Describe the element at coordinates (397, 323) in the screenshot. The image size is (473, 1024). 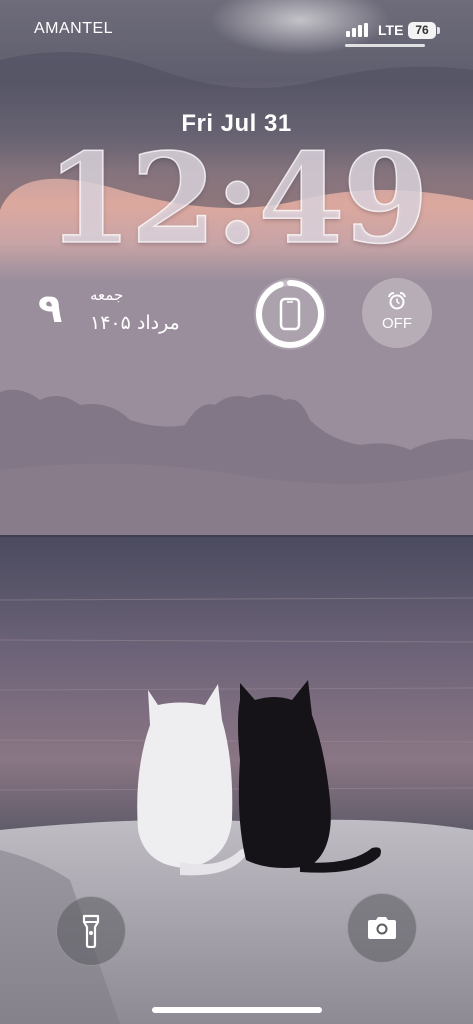
I see `alarm-status: OFF` at that location.